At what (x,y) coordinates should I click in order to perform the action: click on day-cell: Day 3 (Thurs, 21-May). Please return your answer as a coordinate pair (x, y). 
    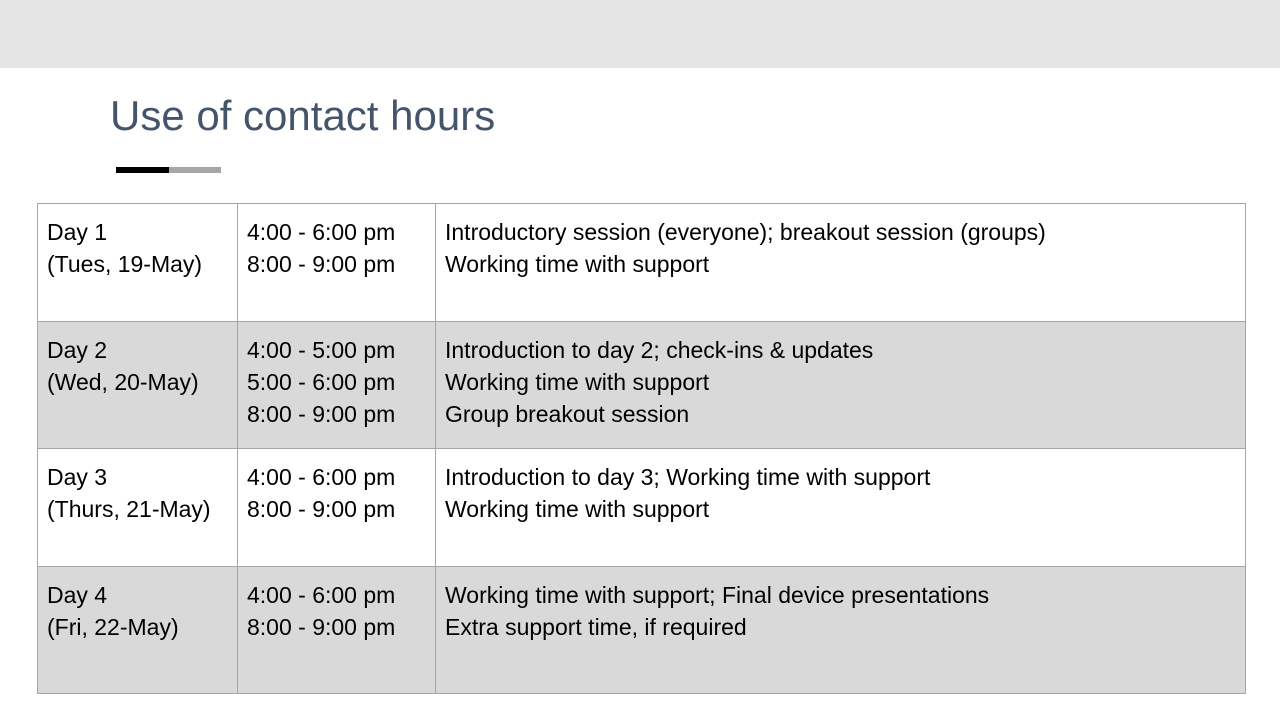
    Looking at the image, I should click on (137, 507).